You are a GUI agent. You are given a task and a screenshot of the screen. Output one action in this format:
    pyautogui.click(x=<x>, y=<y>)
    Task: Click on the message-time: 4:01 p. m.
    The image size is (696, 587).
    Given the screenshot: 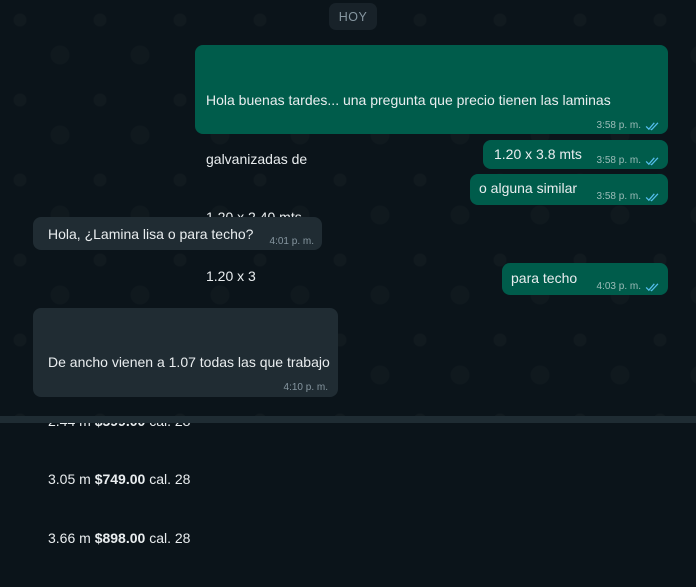 What is the action you would take?
    pyautogui.click(x=291, y=241)
    